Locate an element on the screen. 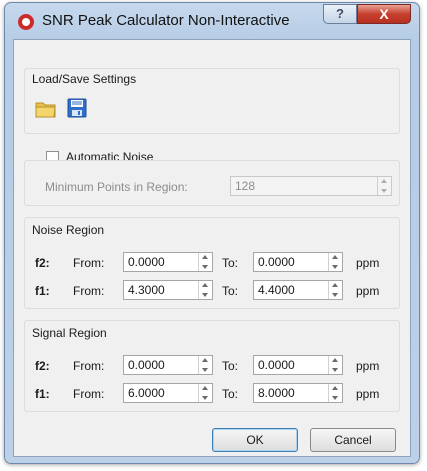 The width and height of the screenshot is (427, 471). signal-region-title: Signal Region is located at coordinates (69, 333).